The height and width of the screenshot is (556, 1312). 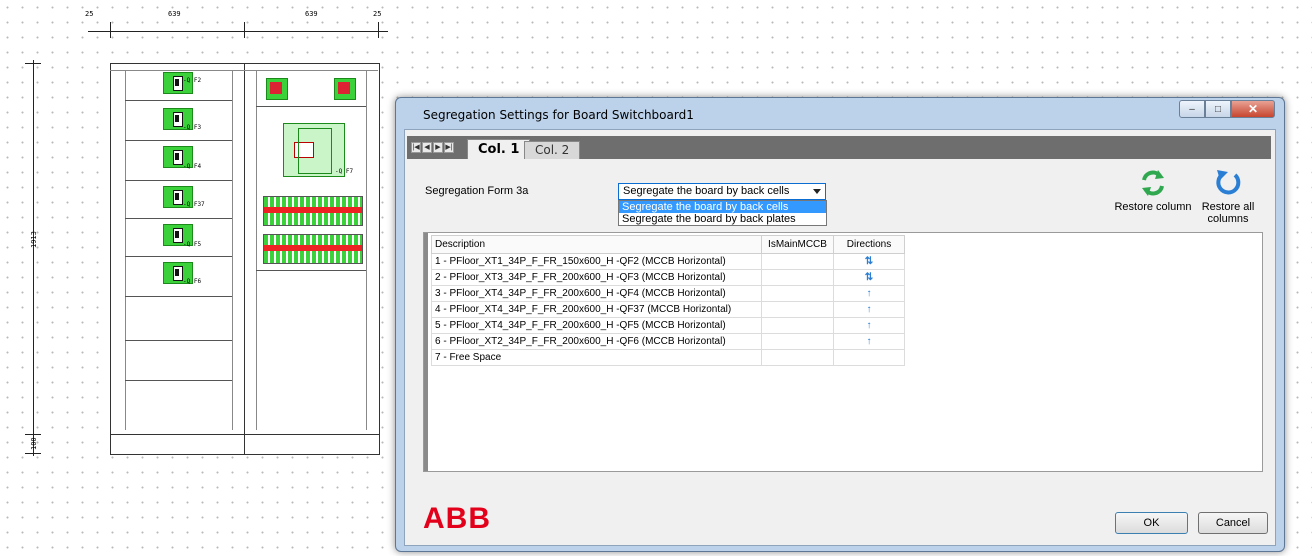 I want to click on tab-strip: |◀ ◀ ▶ ▶| Col. 1 Col. 2, so click(x=839, y=147).